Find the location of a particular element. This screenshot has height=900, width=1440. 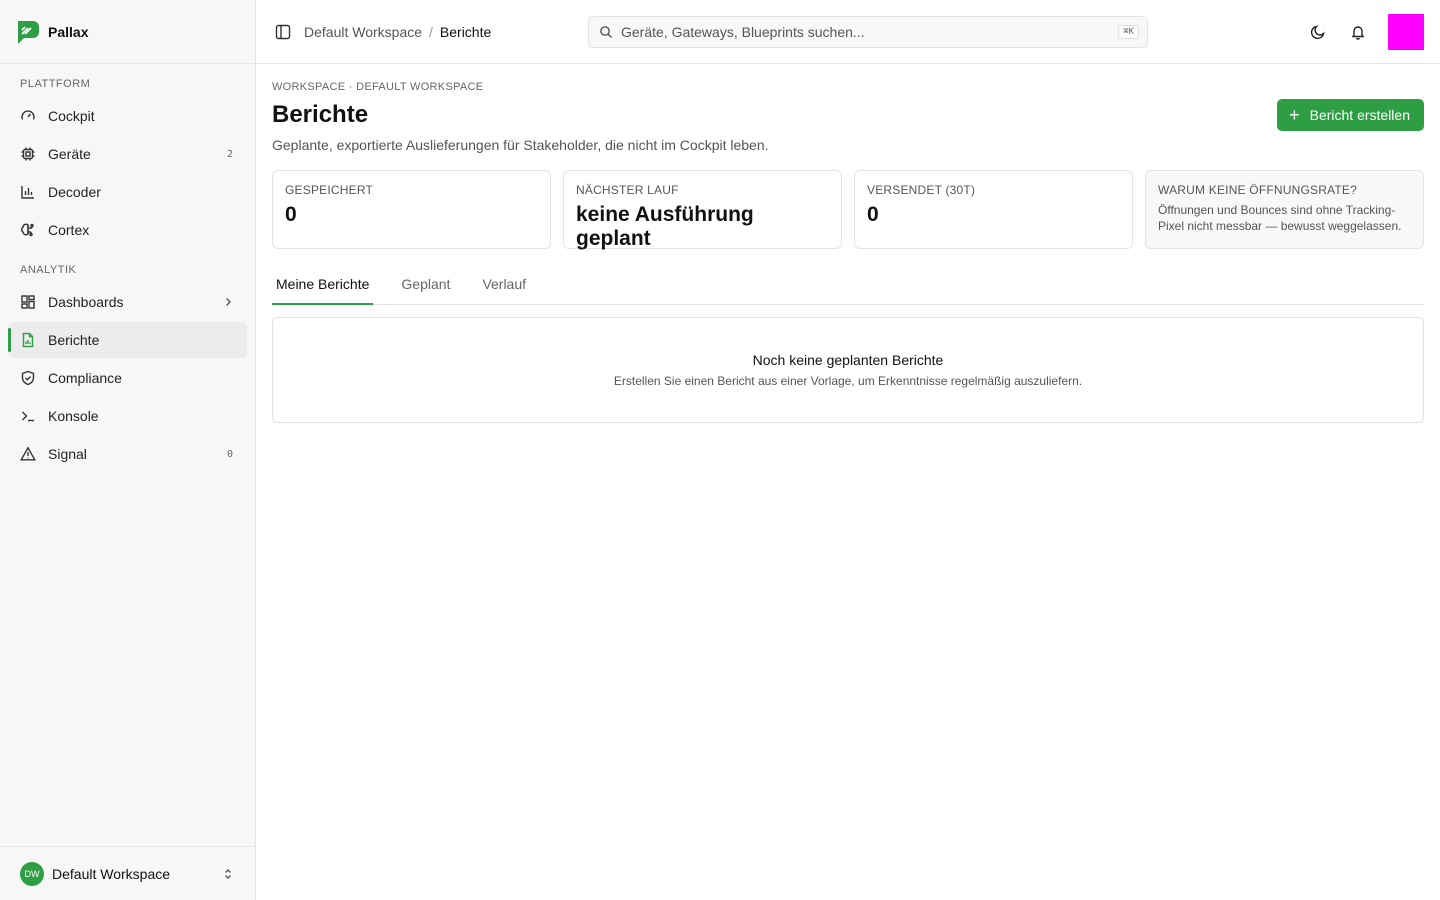

user-avatar is located at coordinates (1406, 31).